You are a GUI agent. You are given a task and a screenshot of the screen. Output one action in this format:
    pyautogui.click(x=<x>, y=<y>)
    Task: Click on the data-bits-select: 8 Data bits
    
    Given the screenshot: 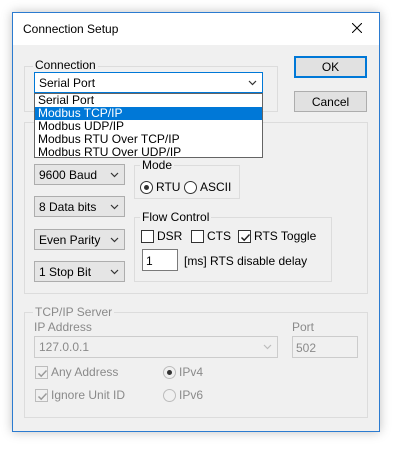 What is the action you would take?
    pyautogui.click(x=79, y=206)
    